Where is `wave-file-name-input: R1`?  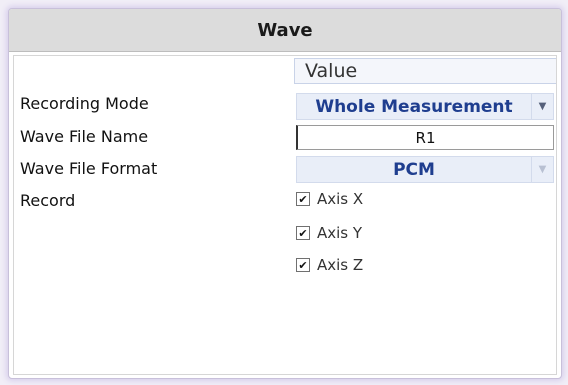 wave-file-name-input: R1 is located at coordinates (425, 137).